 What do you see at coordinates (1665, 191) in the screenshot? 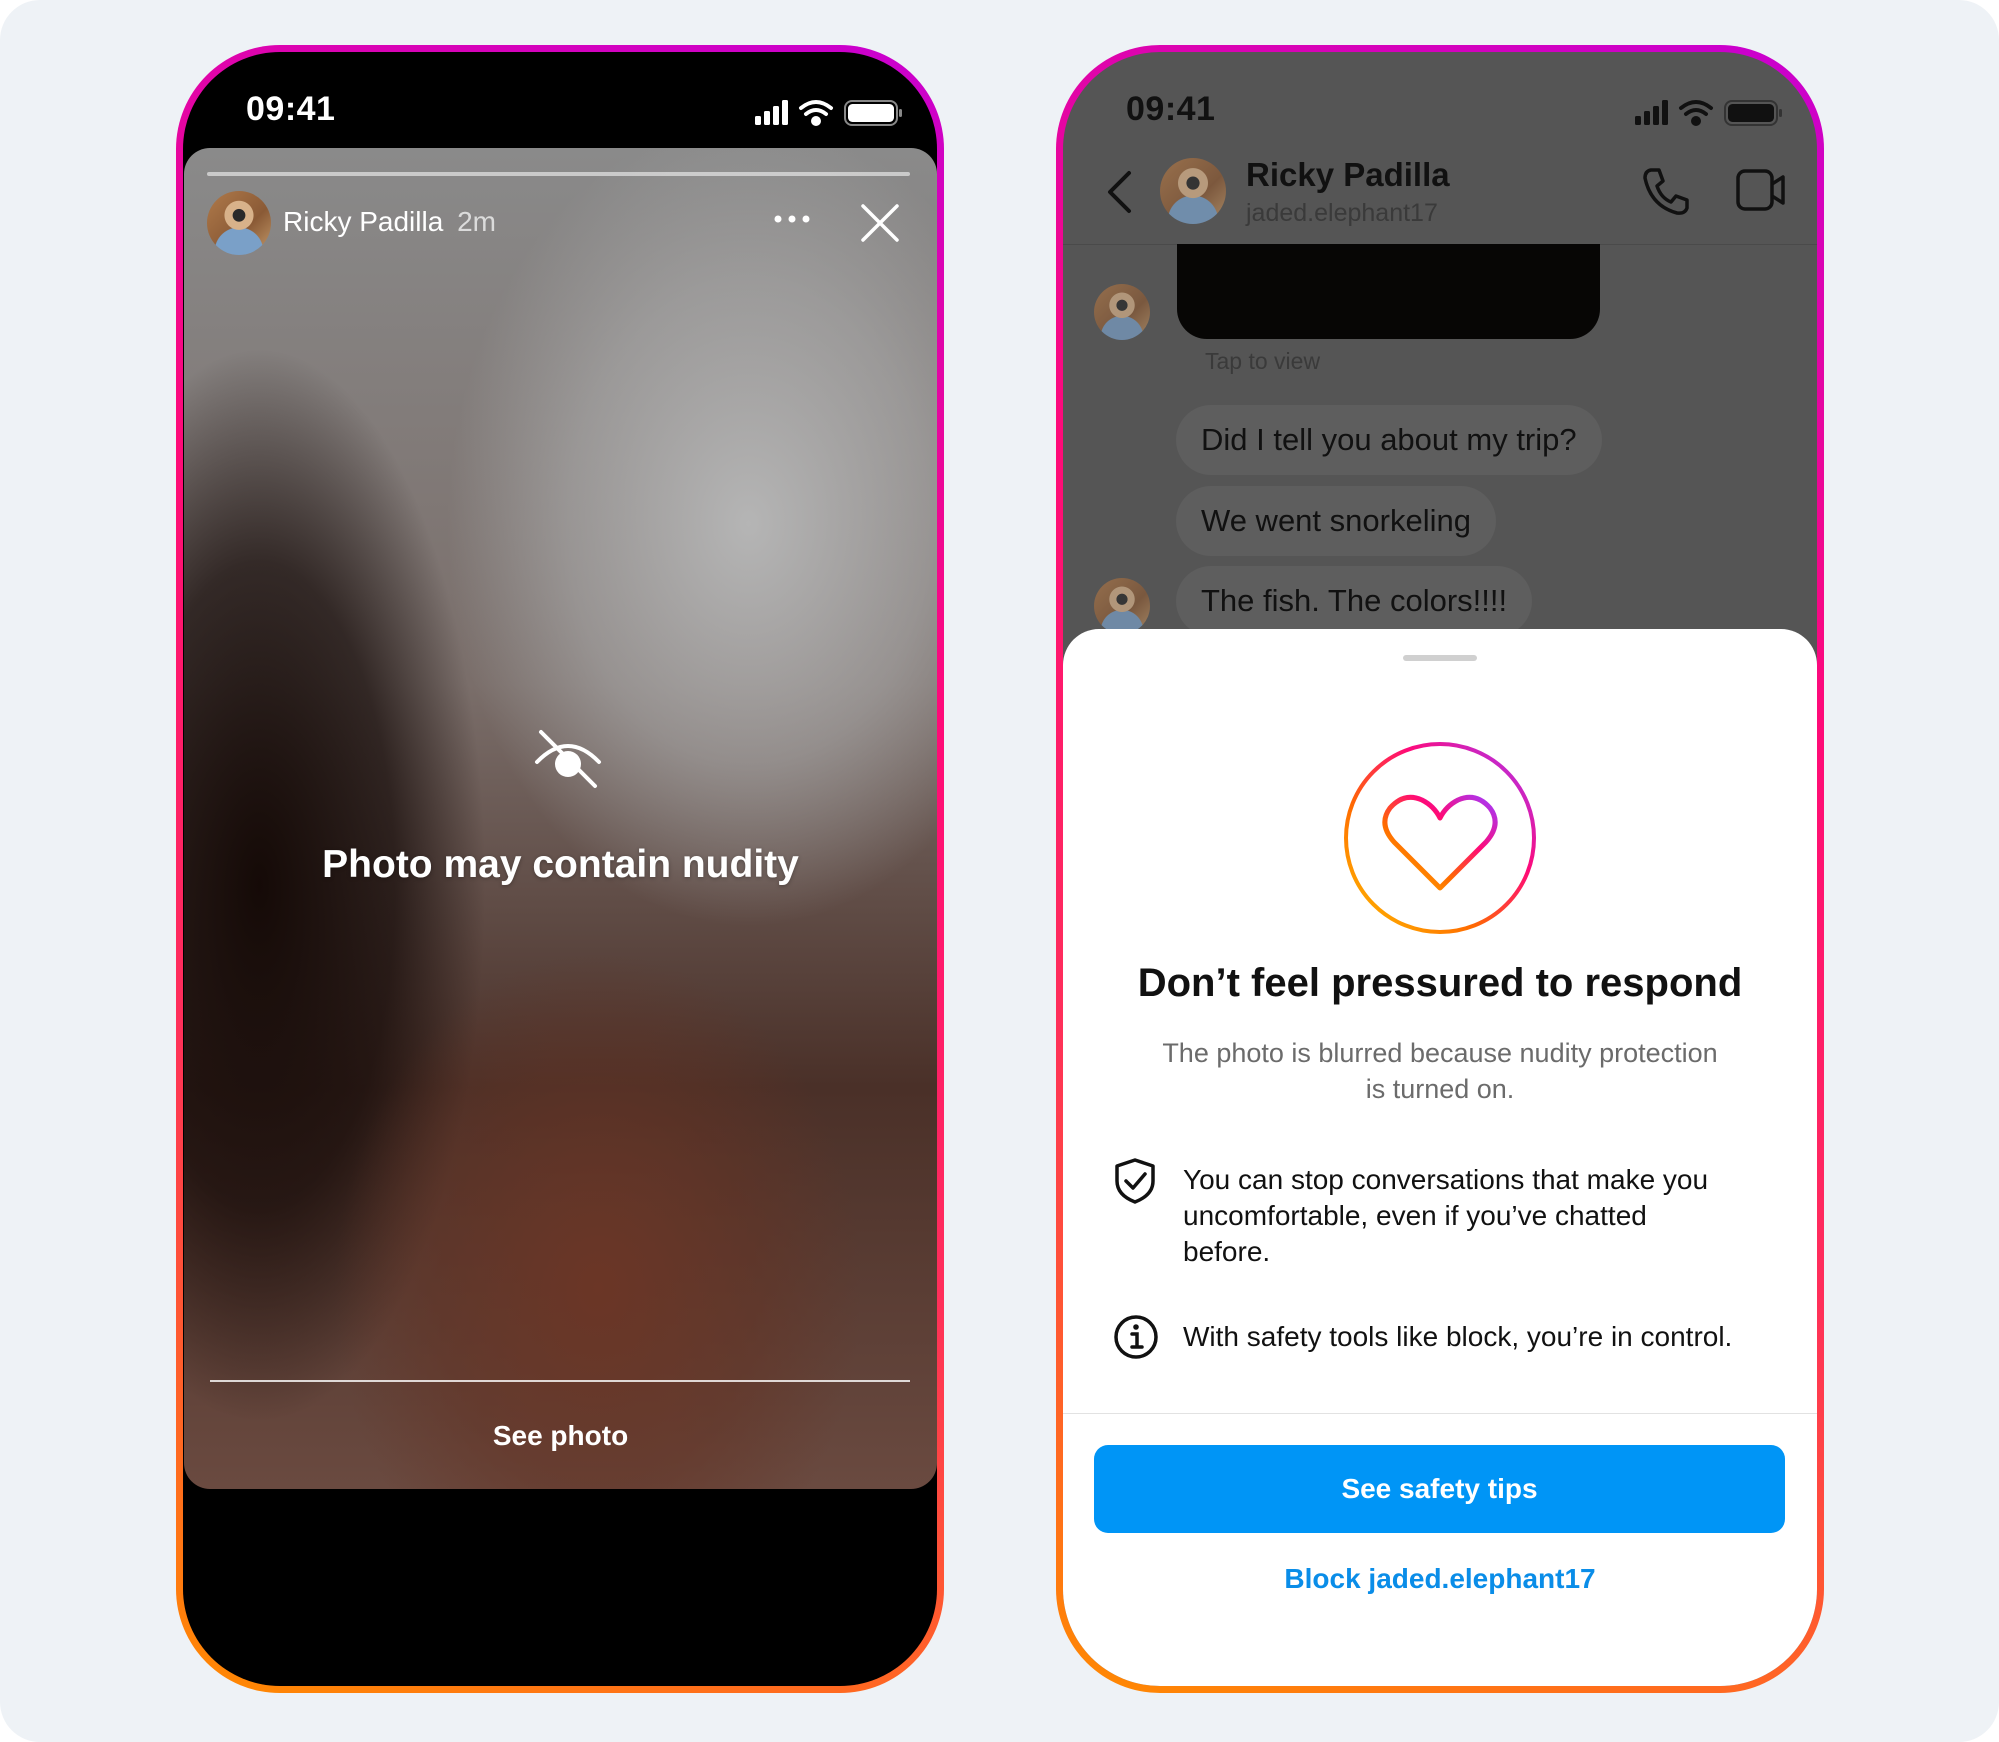
I see `phone-call-icon` at bounding box center [1665, 191].